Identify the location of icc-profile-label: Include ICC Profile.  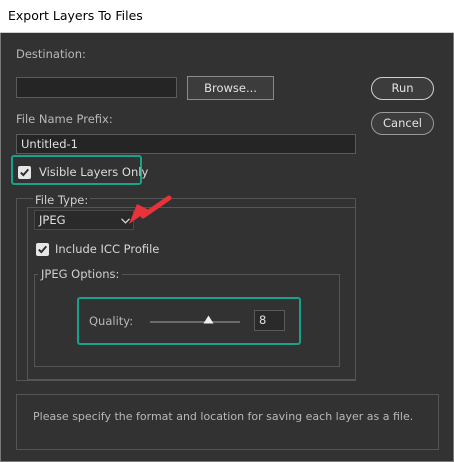
(107, 249).